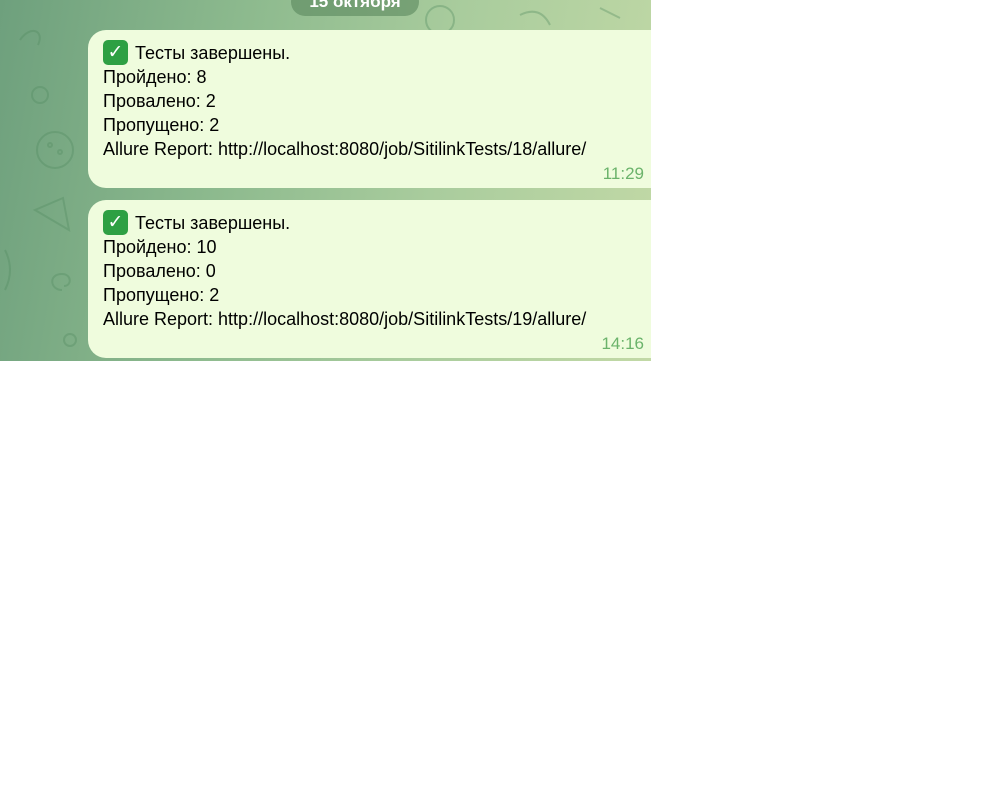  I want to click on passed-count: Пройдено: 8, so click(155, 77).